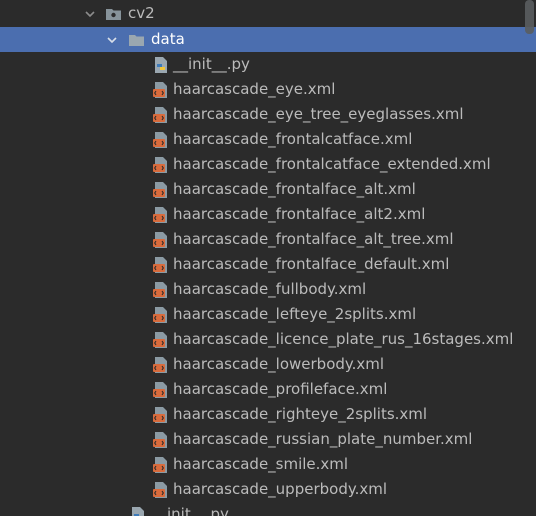 The width and height of the screenshot is (536, 516). What do you see at coordinates (268, 509) in the screenshot?
I see `tree-row-cv2-init: __init__.py` at bounding box center [268, 509].